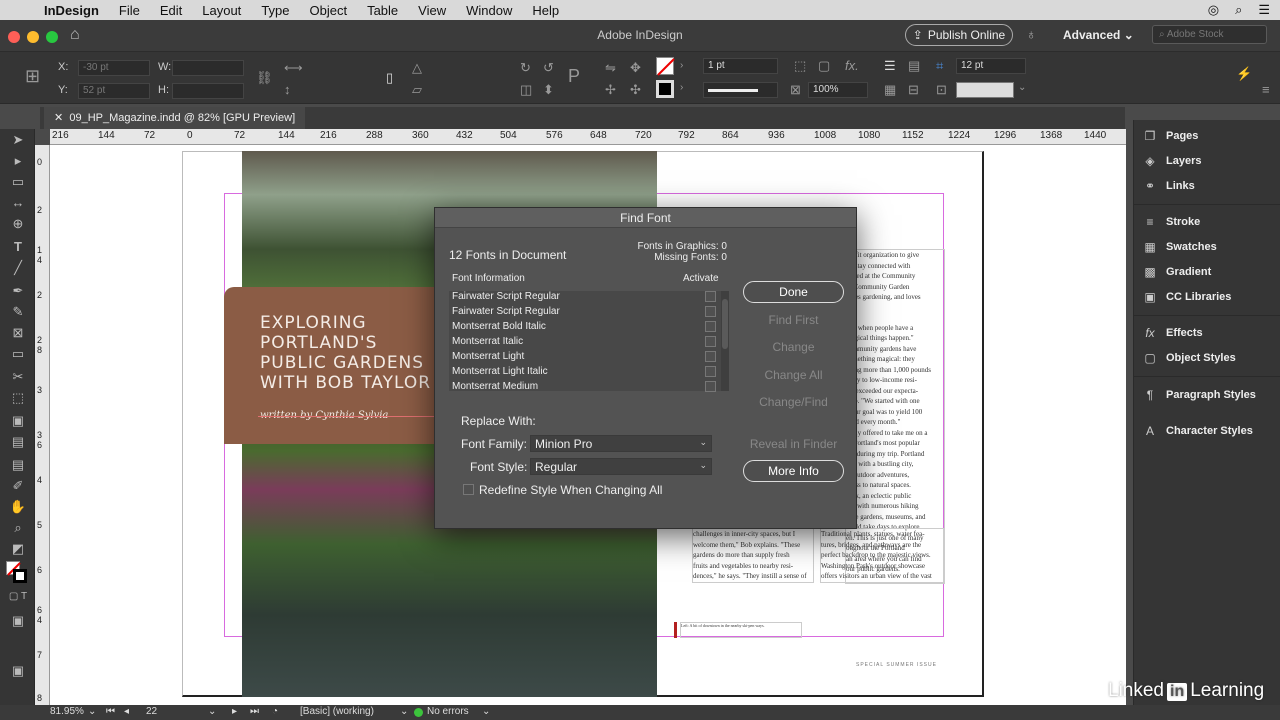 The image size is (1280, 720). What do you see at coordinates (914, 66) in the screenshot?
I see `text-wrap-bounding-icon: ▤` at bounding box center [914, 66].